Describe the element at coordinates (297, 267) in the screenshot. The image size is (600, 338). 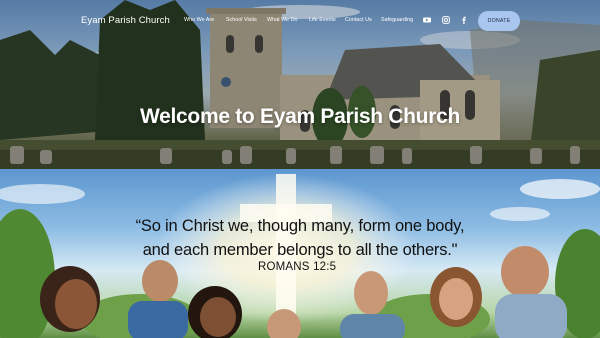
I see `scripture-reference: ROMANS 12:5` at that location.